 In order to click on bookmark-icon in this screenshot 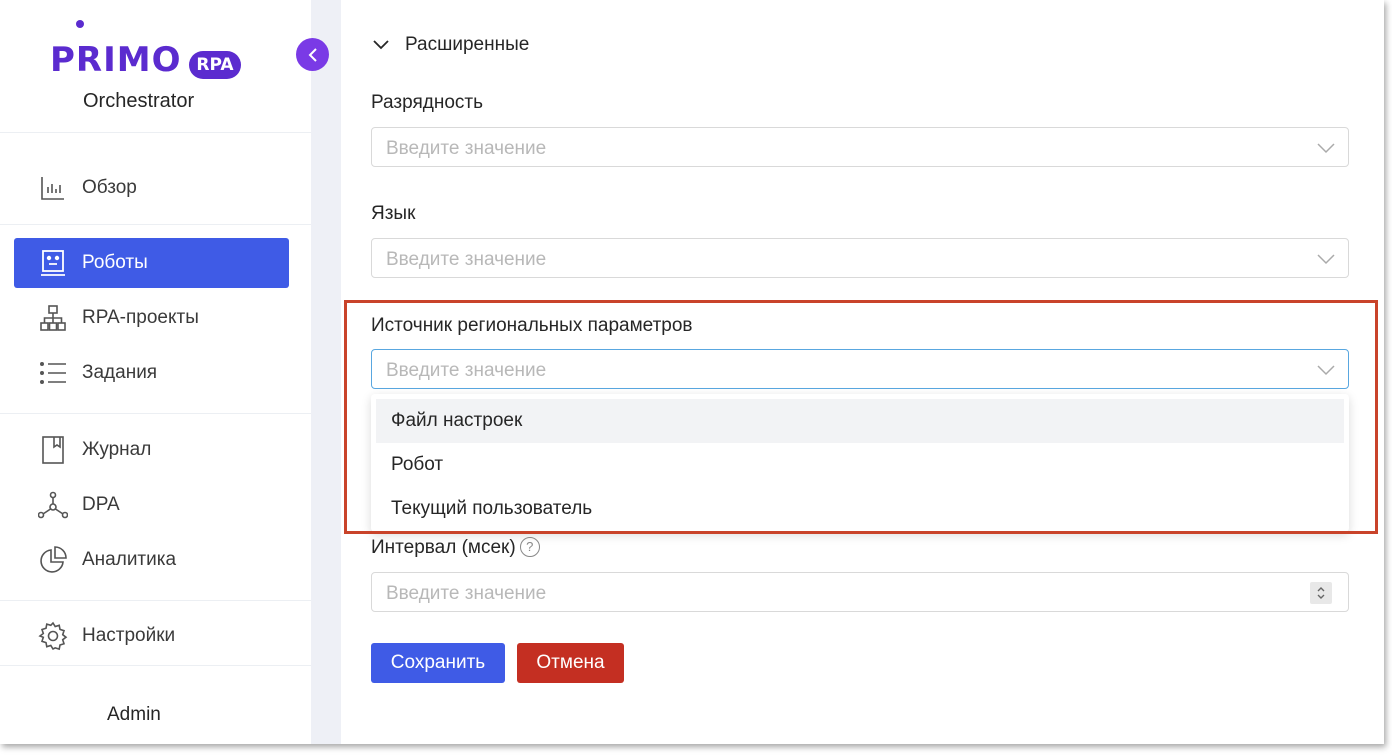, I will do `click(53, 450)`.